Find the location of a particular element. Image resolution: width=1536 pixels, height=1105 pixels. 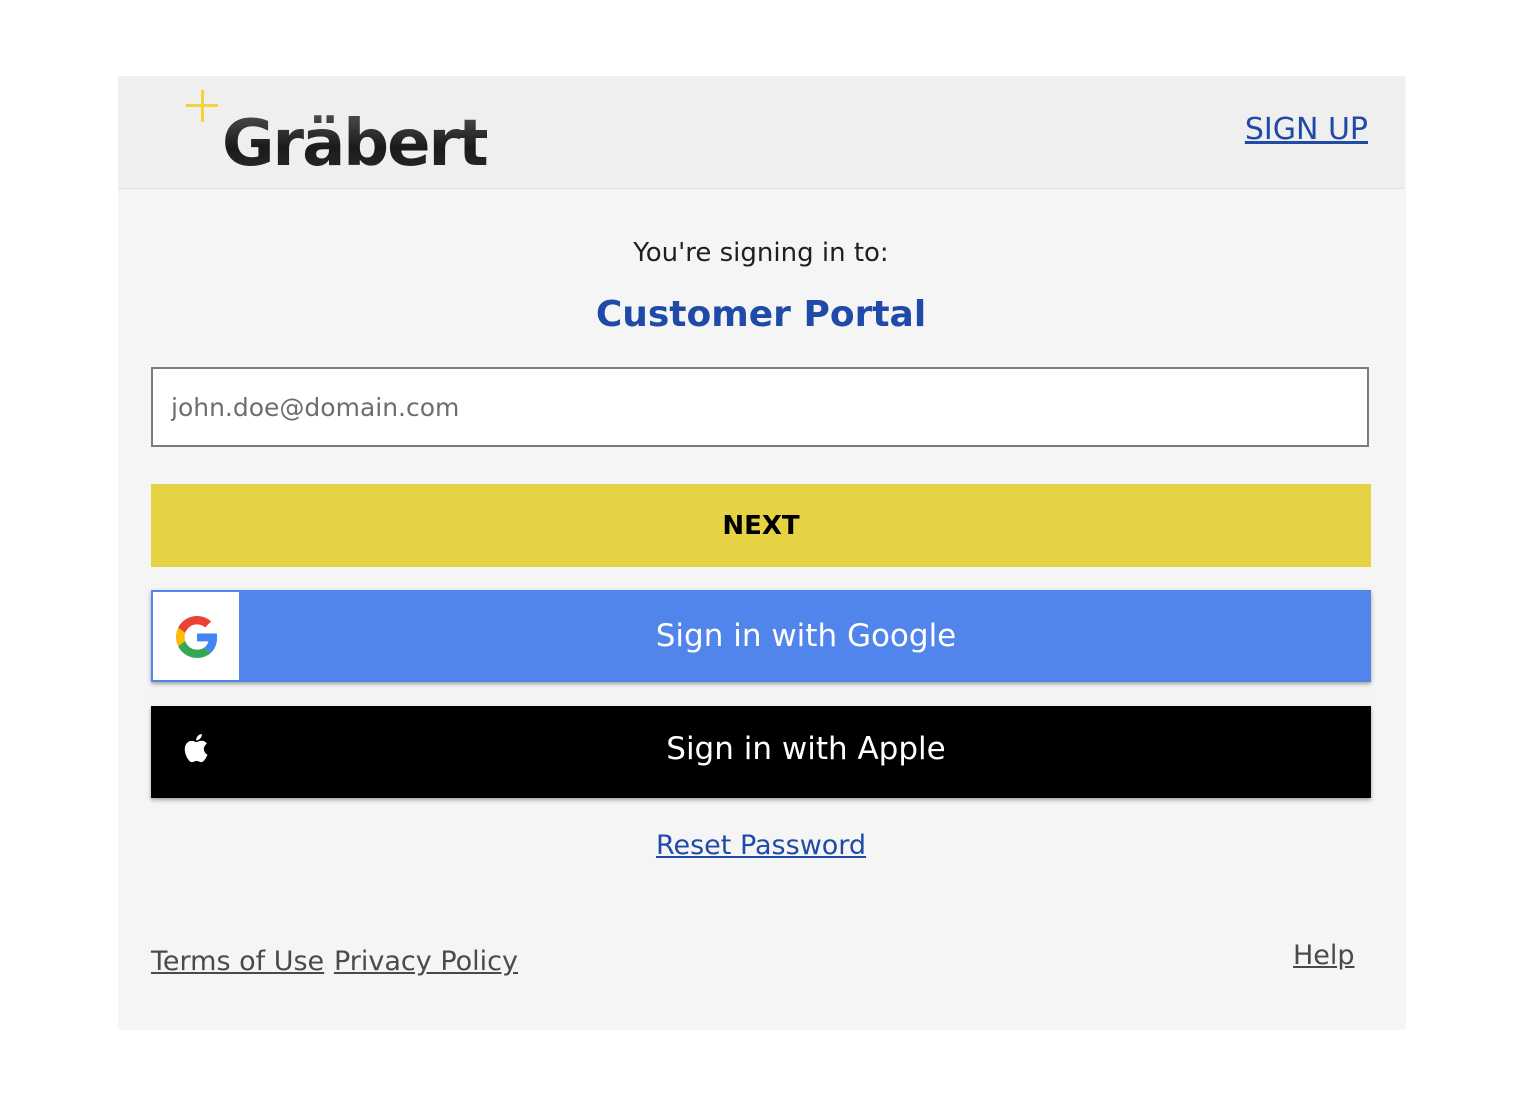

email-input is located at coordinates (760, 407).